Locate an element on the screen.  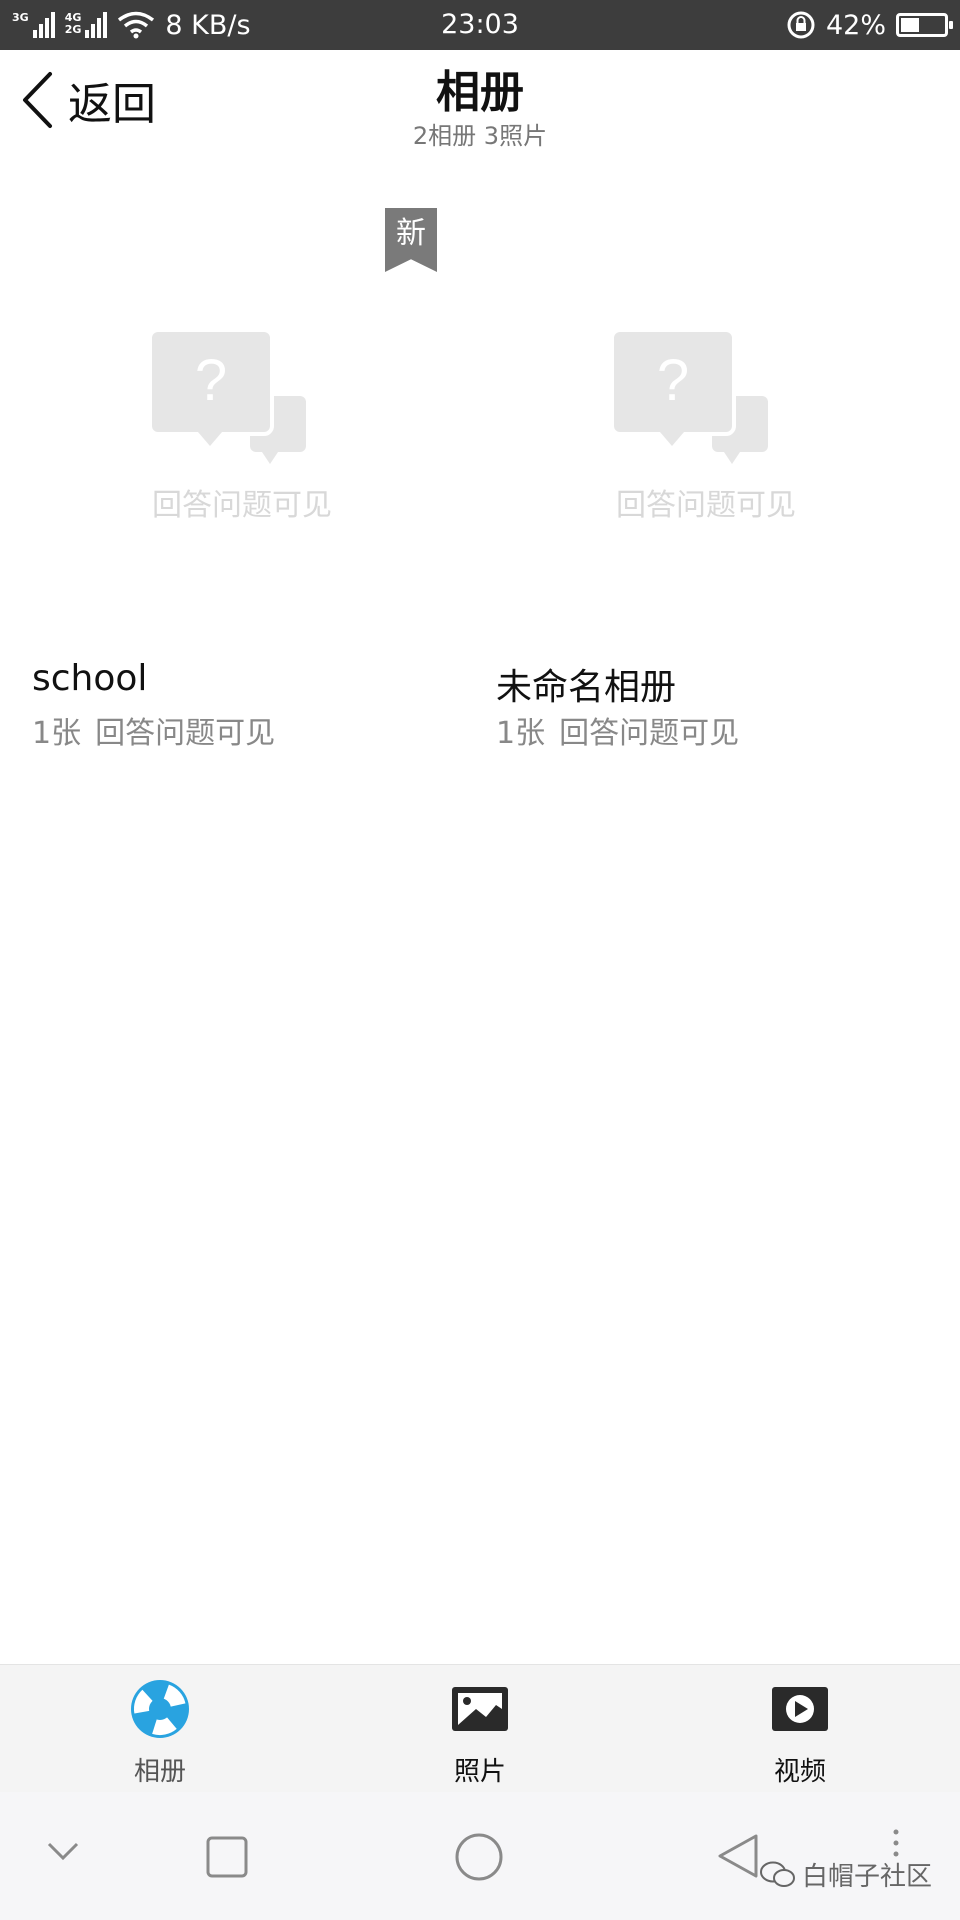
battery-percent: 42% is located at coordinates (855, 25).